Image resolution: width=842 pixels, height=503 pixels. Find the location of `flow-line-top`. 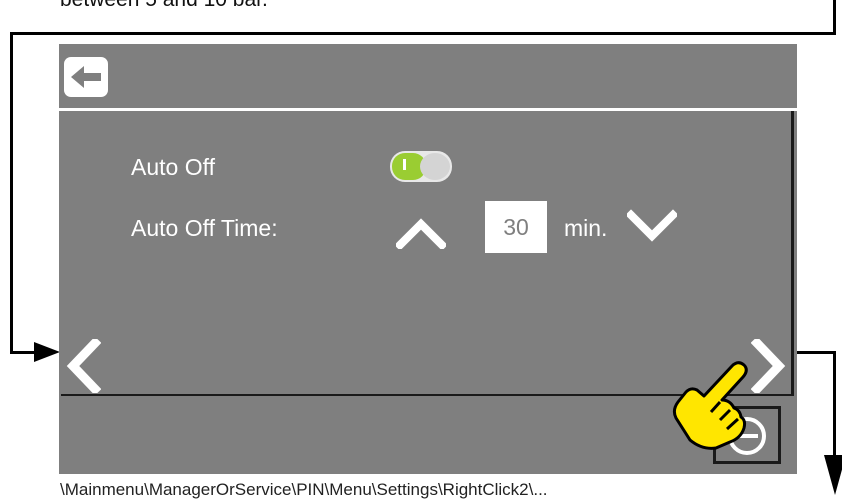

flow-line-top is located at coordinates (423, 33).